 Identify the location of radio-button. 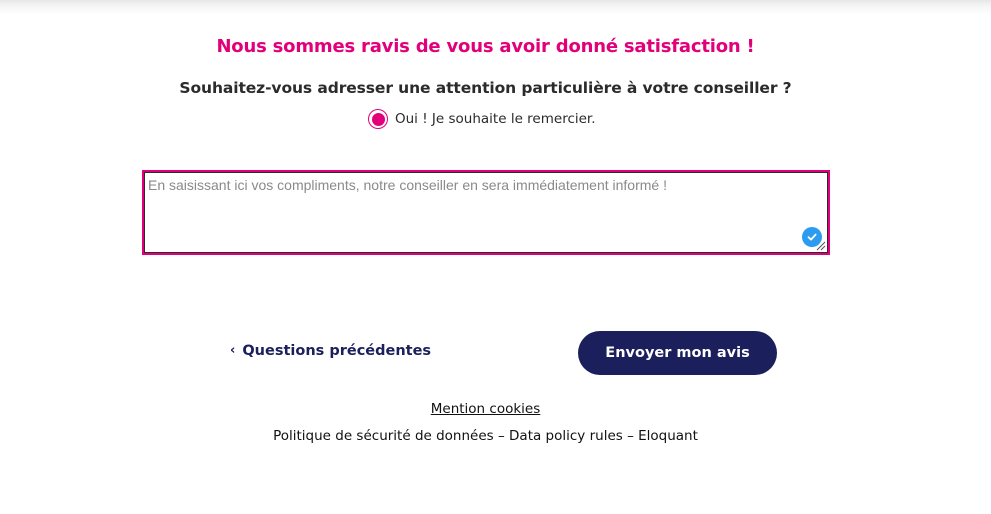
(378, 119).